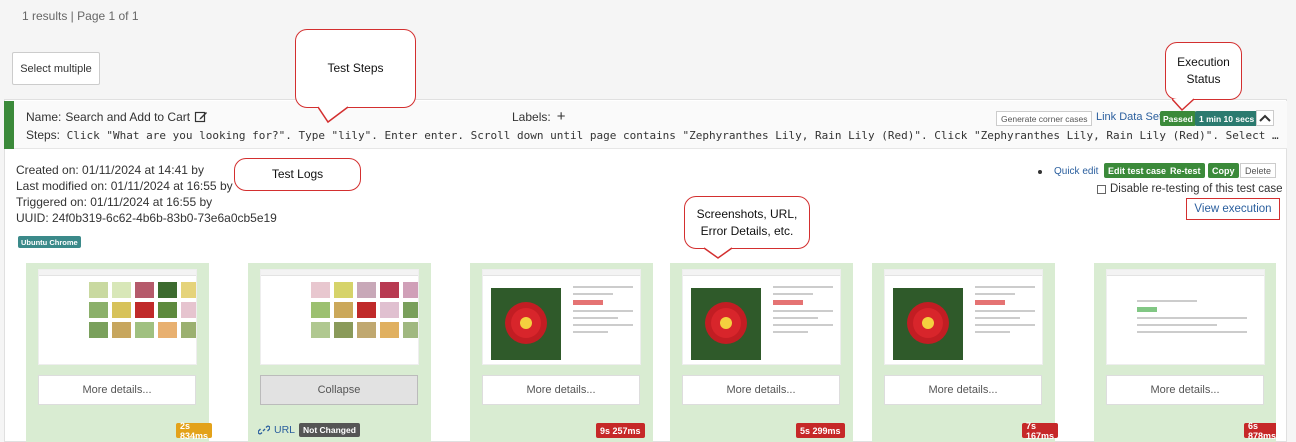 This screenshot has width=1296, height=442. Describe the element at coordinates (620, 430) in the screenshot. I see `step-duration-badge: 9s 257ms` at that location.